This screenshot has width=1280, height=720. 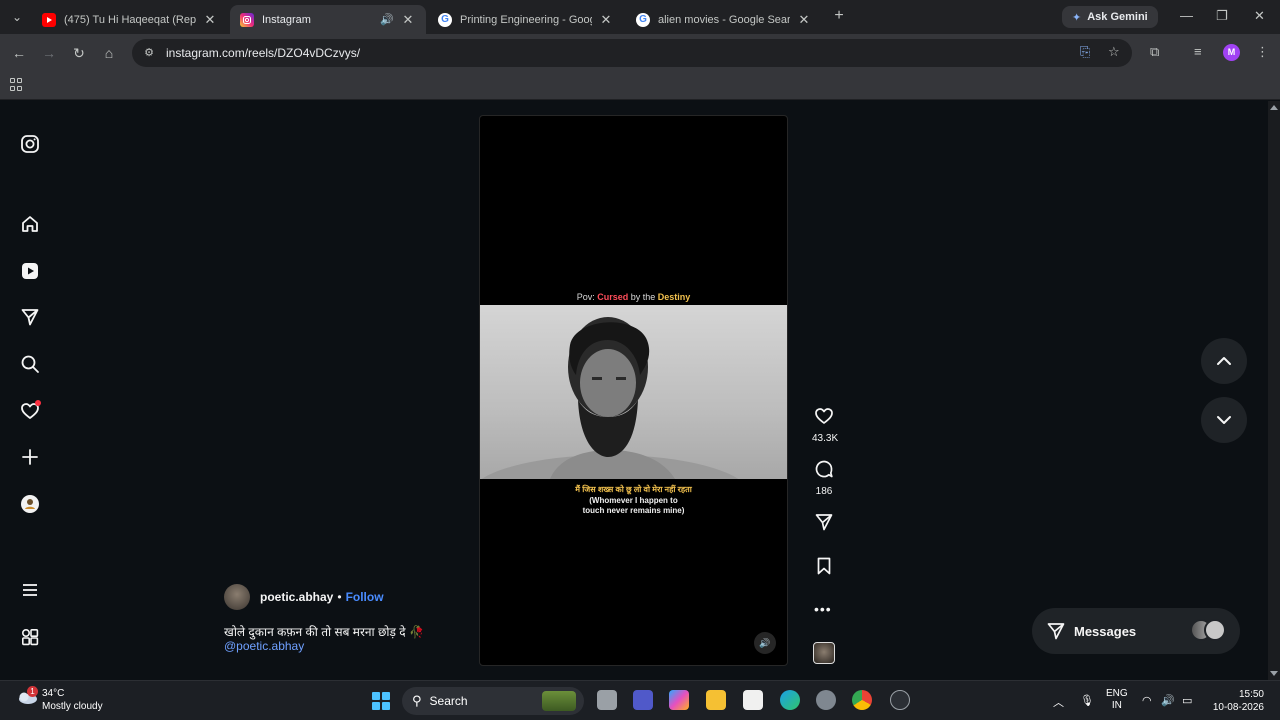 I want to click on also-from-meta-icon, so click(x=30, y=637).